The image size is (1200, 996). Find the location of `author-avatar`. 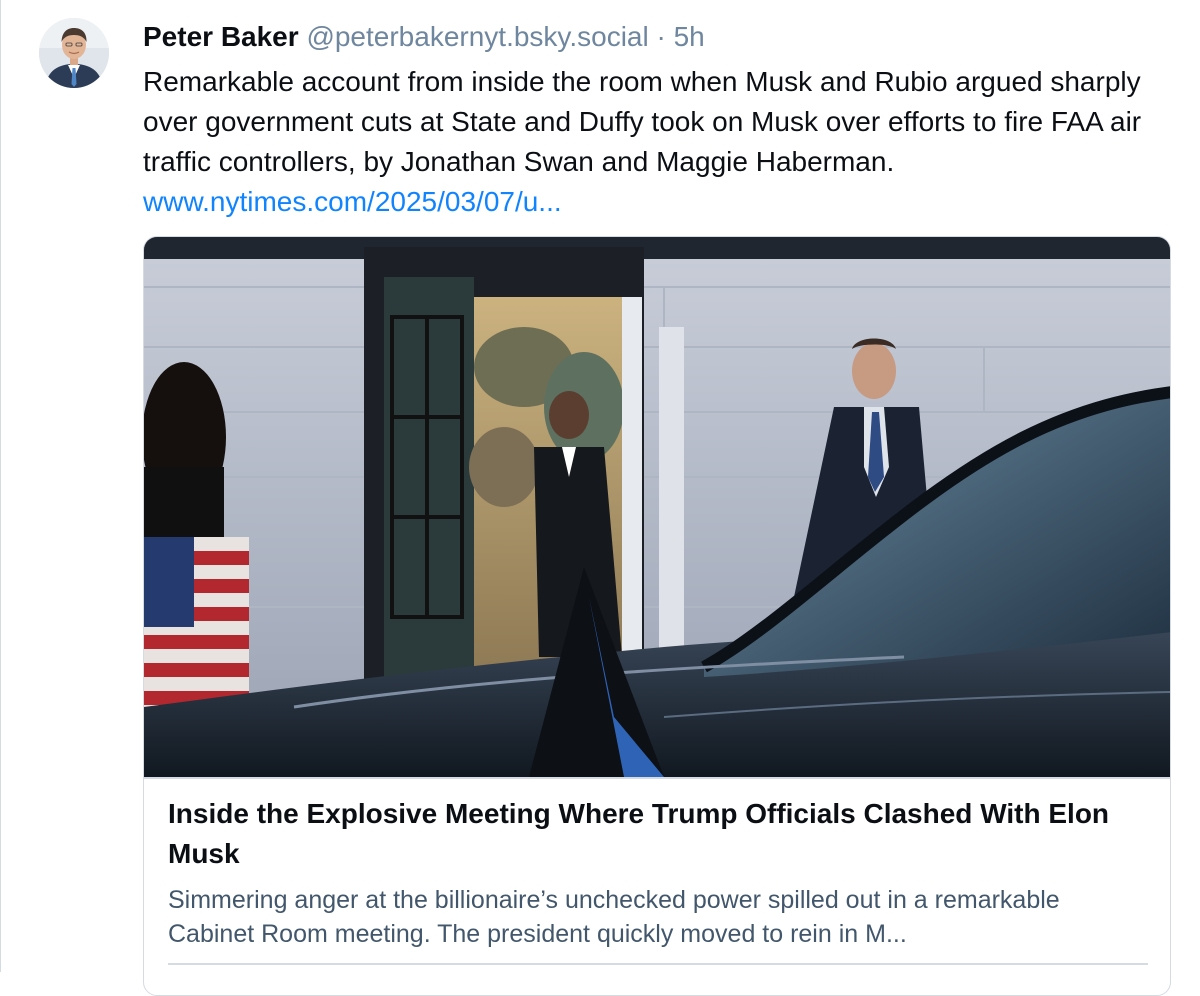

author-avatar is located at coordinates (74, 53).